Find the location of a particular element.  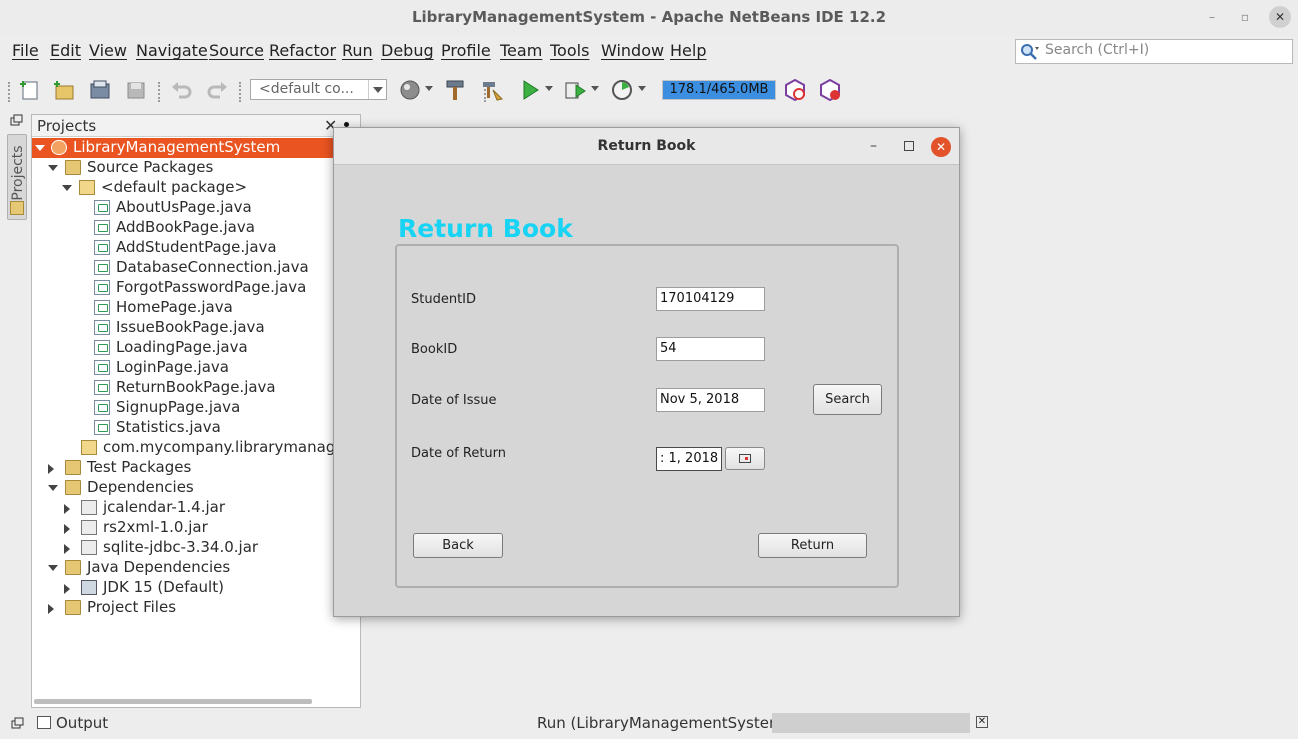

dialog-maximize-button is located at coordinates (909, 146).